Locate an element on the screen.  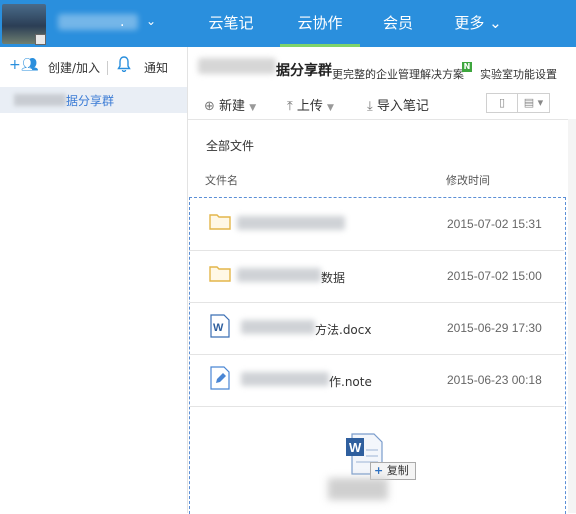
group-name-blurred is located at coordinates (40, 100).